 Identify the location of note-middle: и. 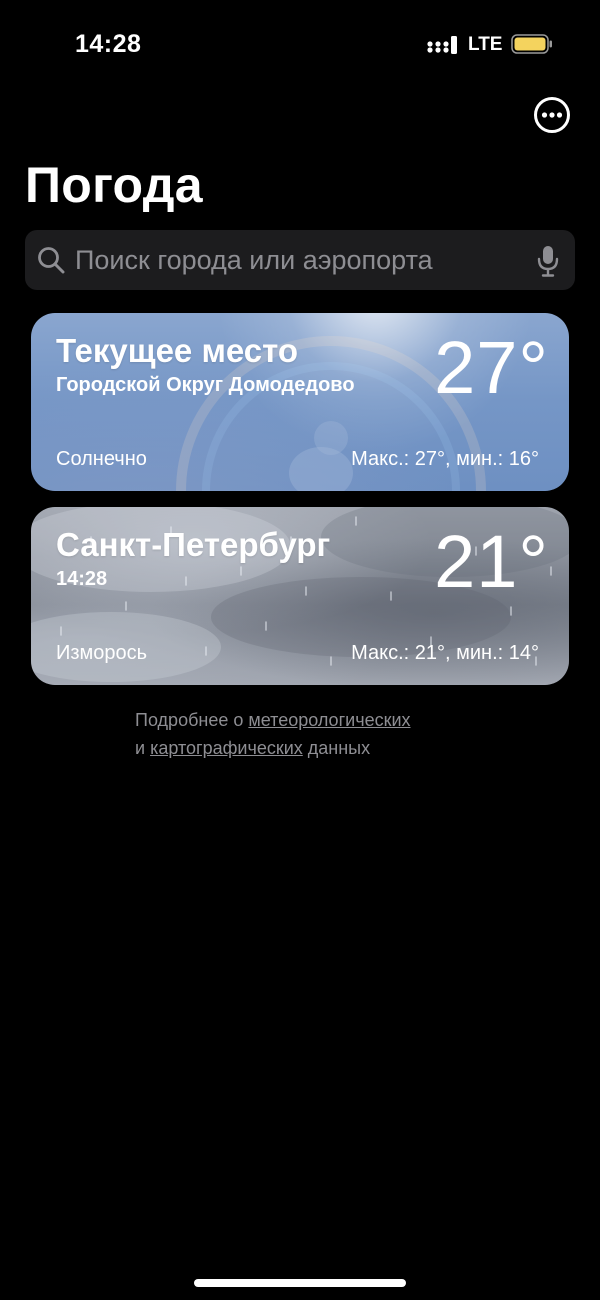
(143, 748).